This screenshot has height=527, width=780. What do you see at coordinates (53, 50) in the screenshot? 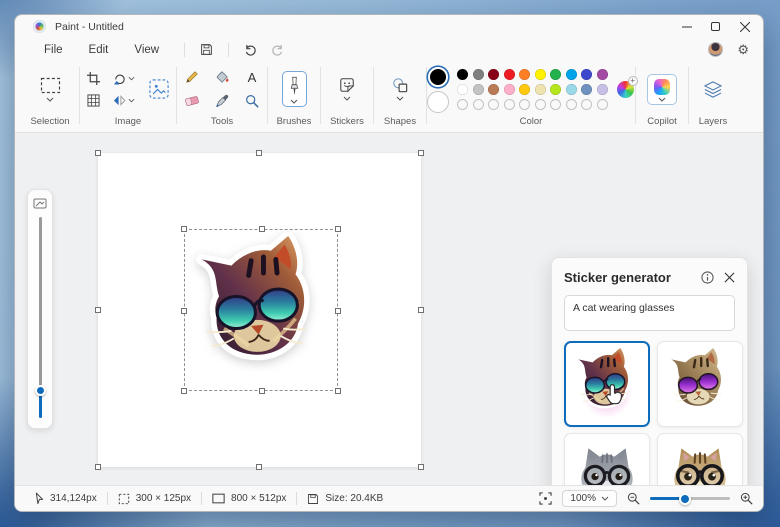
I see `menu-file: File` at bounding box center [53, 50].